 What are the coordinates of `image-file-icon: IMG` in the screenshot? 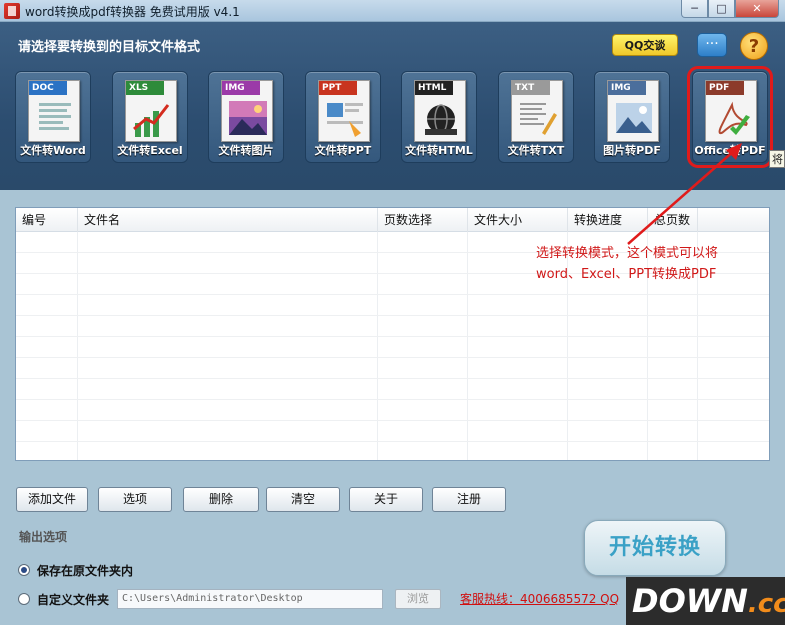 It's located at (247, 111).